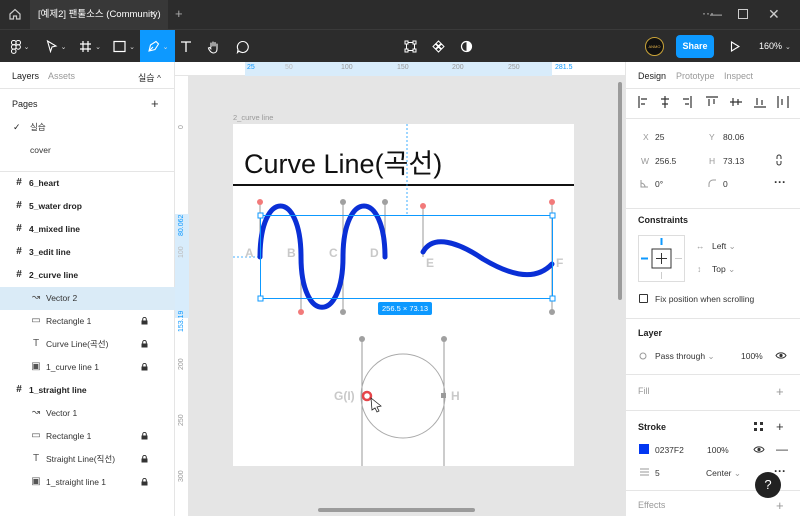  What do you see at coordinates (669, 450) in the screenshot?
I see `stroke-hex-input: 0237F2` at bounding box center [669, 450].